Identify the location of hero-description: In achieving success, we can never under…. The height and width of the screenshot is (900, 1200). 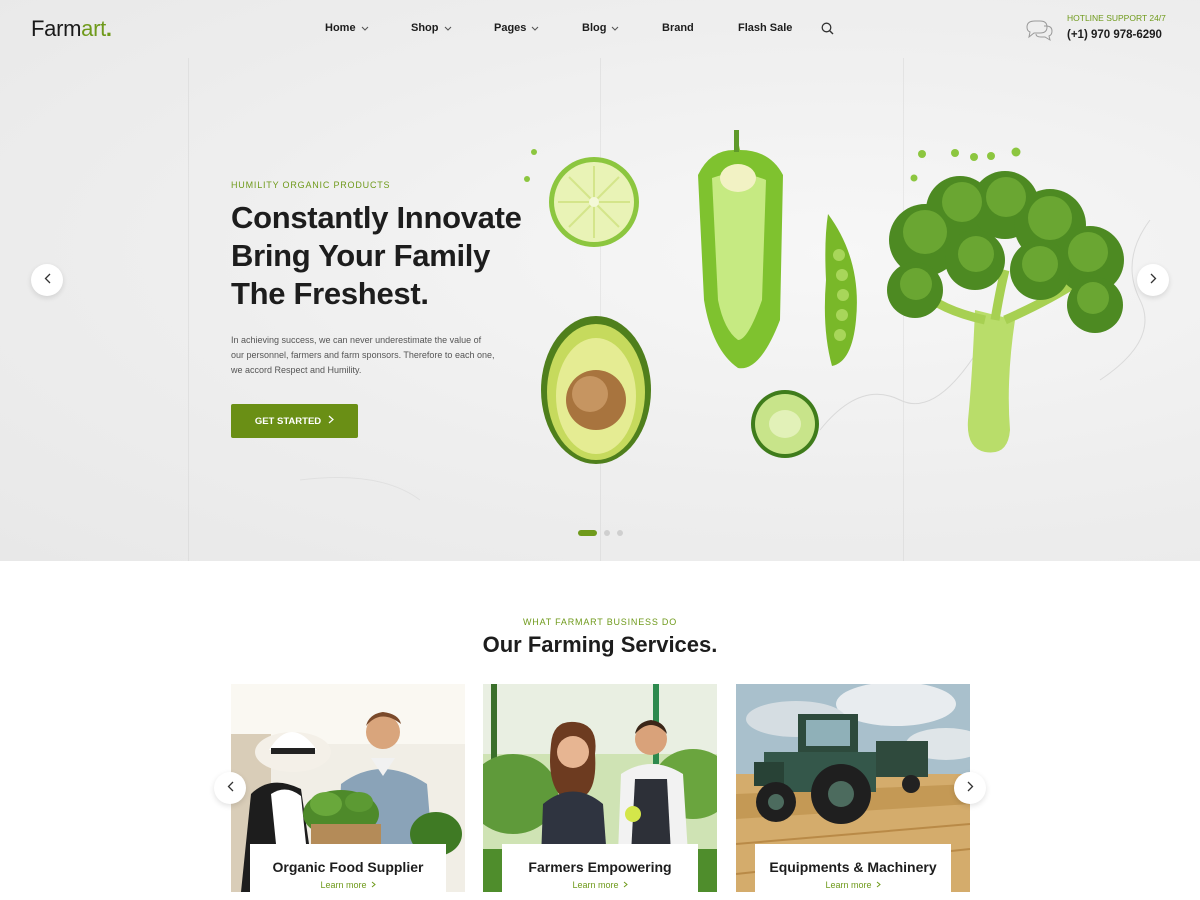
(363, 355).